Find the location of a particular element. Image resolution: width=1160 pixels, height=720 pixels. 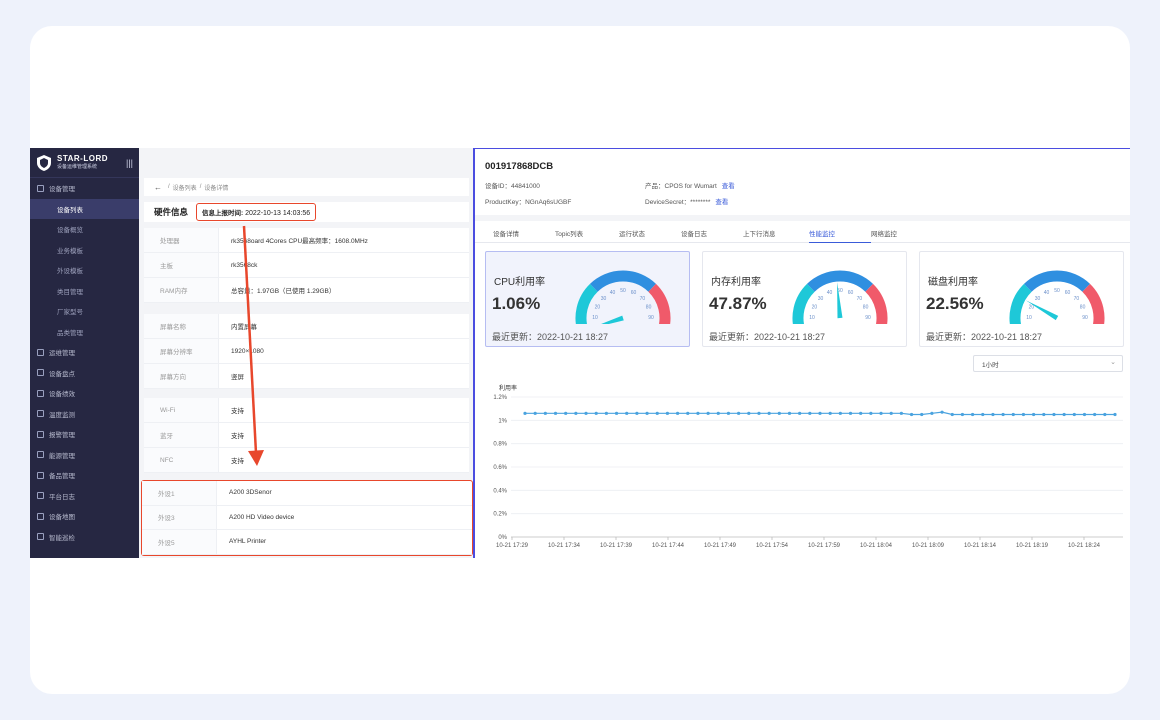

x-tick-label: 10-21 17:54 is located at coordinates (772, 546).